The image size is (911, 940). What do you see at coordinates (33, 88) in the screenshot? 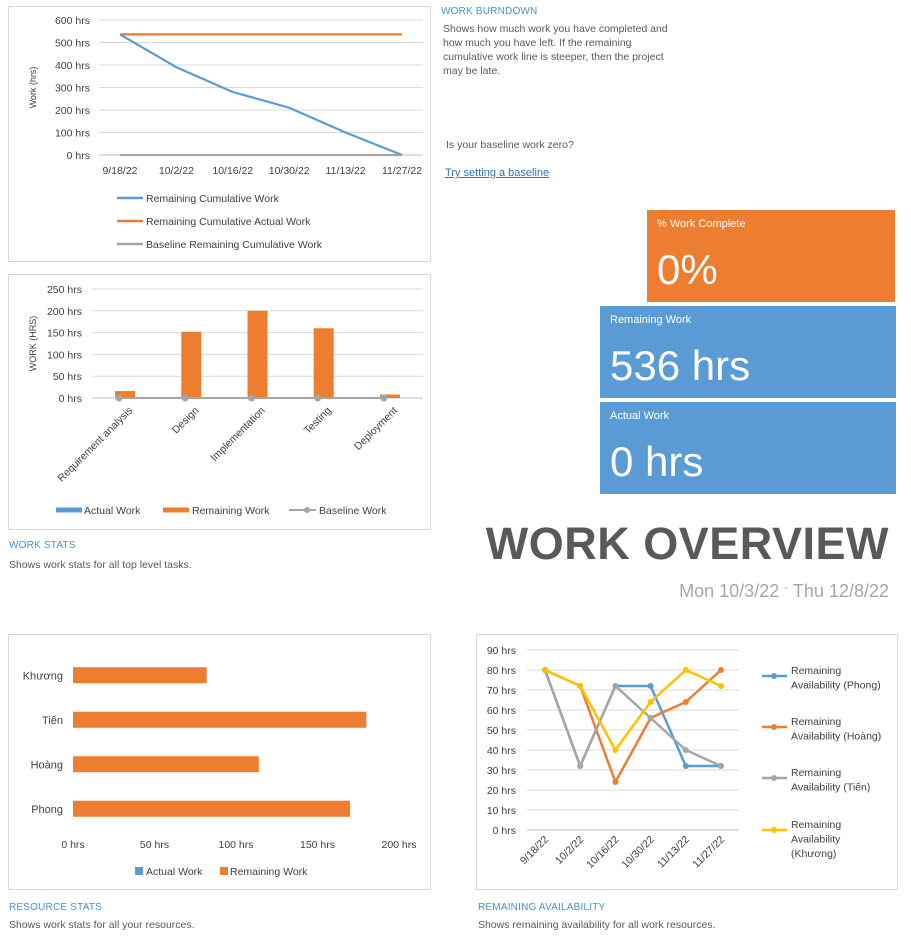
I see `y-axis-label: Work (hrs)` at bounding box center [33, 88].